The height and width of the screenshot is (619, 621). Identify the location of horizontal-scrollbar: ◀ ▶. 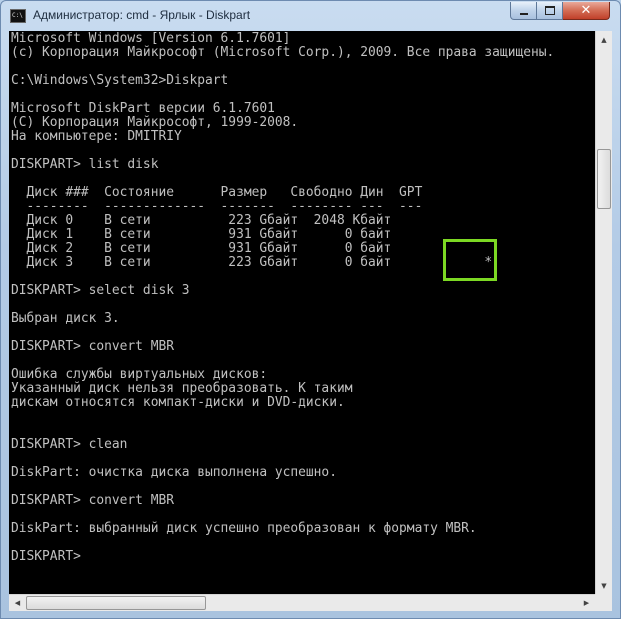
(302, 602).